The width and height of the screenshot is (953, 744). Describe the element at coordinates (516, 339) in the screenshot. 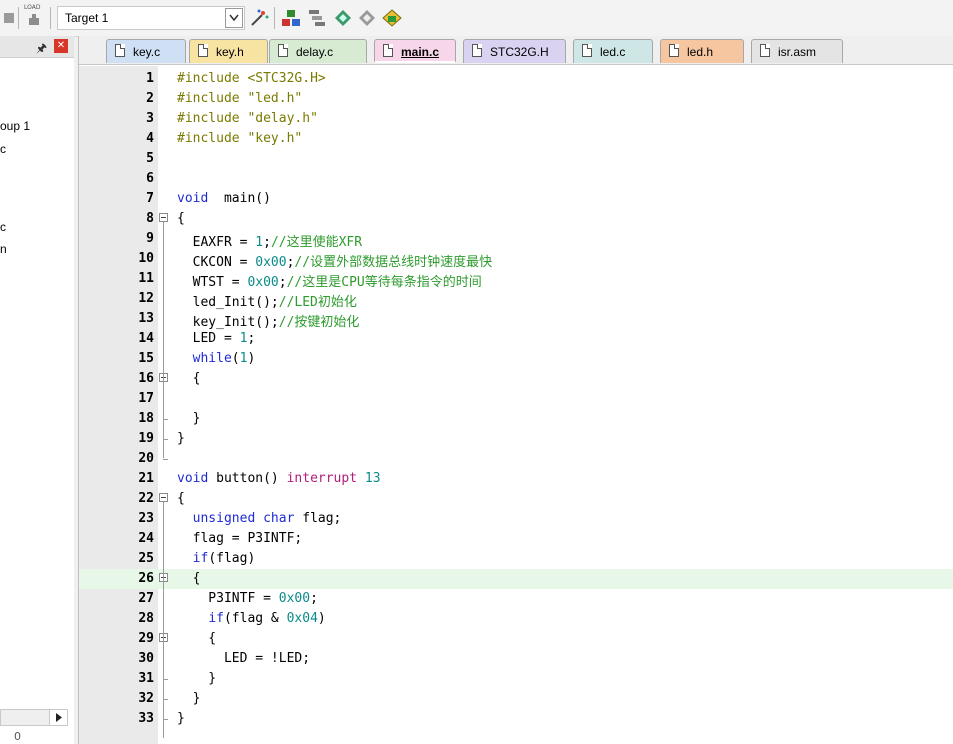

I see `code-line: 14 LED = 1;` at that location.